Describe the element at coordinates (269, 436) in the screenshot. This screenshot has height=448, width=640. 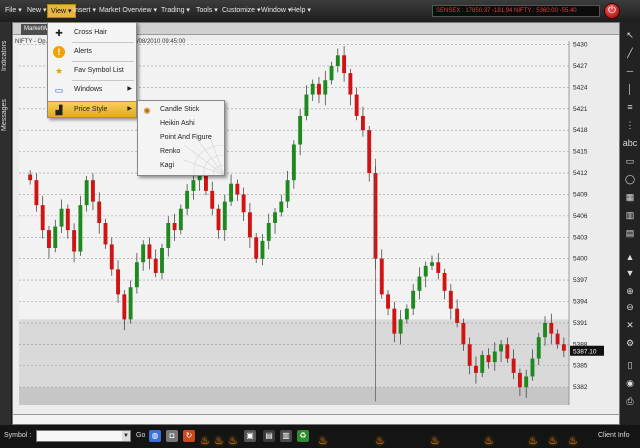
I see `save-icon: ▤` at that location.